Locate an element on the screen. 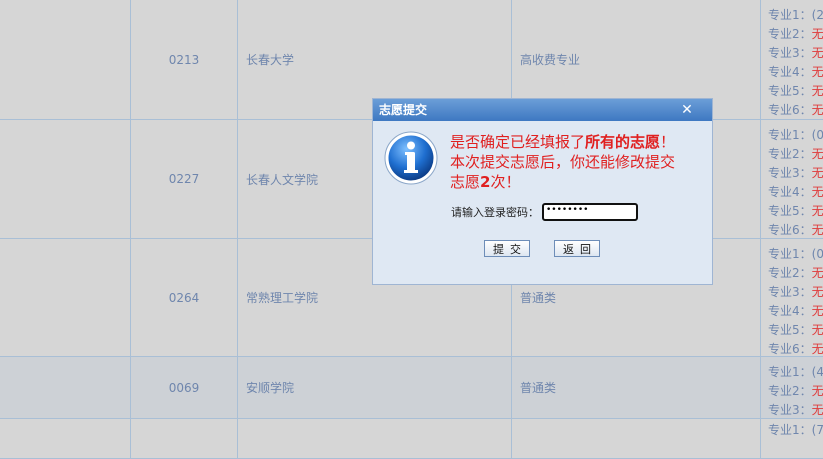  major-list: 专业1：(42专业2：无专业3：无 is located at coordinates (795, 387).